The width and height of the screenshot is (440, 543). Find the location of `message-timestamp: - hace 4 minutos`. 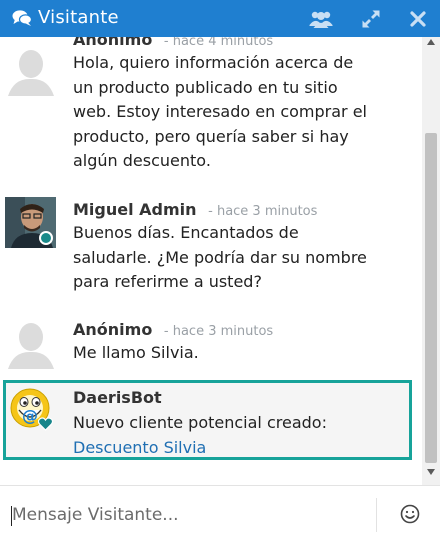

message-timestamp: - hace 4 minutos is located at coordinates (218, 43).